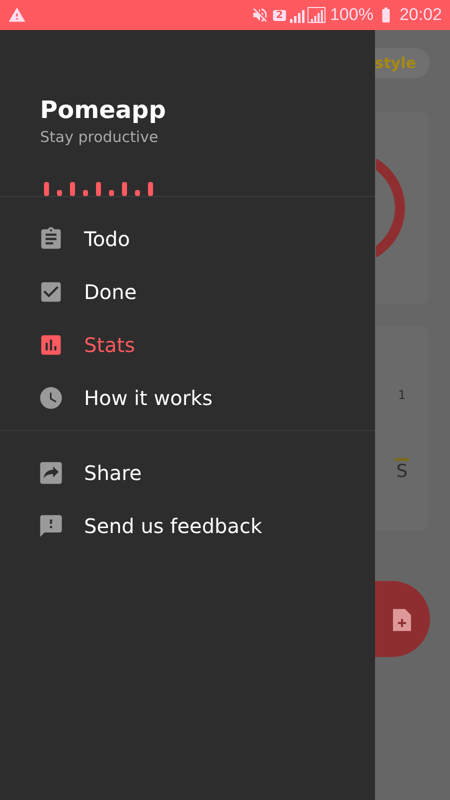 This screenshot has height=800, width=450. What do you see at coordinates (308, 15) in the screenshot?
I see `signal-icon` at bounding box center [308, 15].